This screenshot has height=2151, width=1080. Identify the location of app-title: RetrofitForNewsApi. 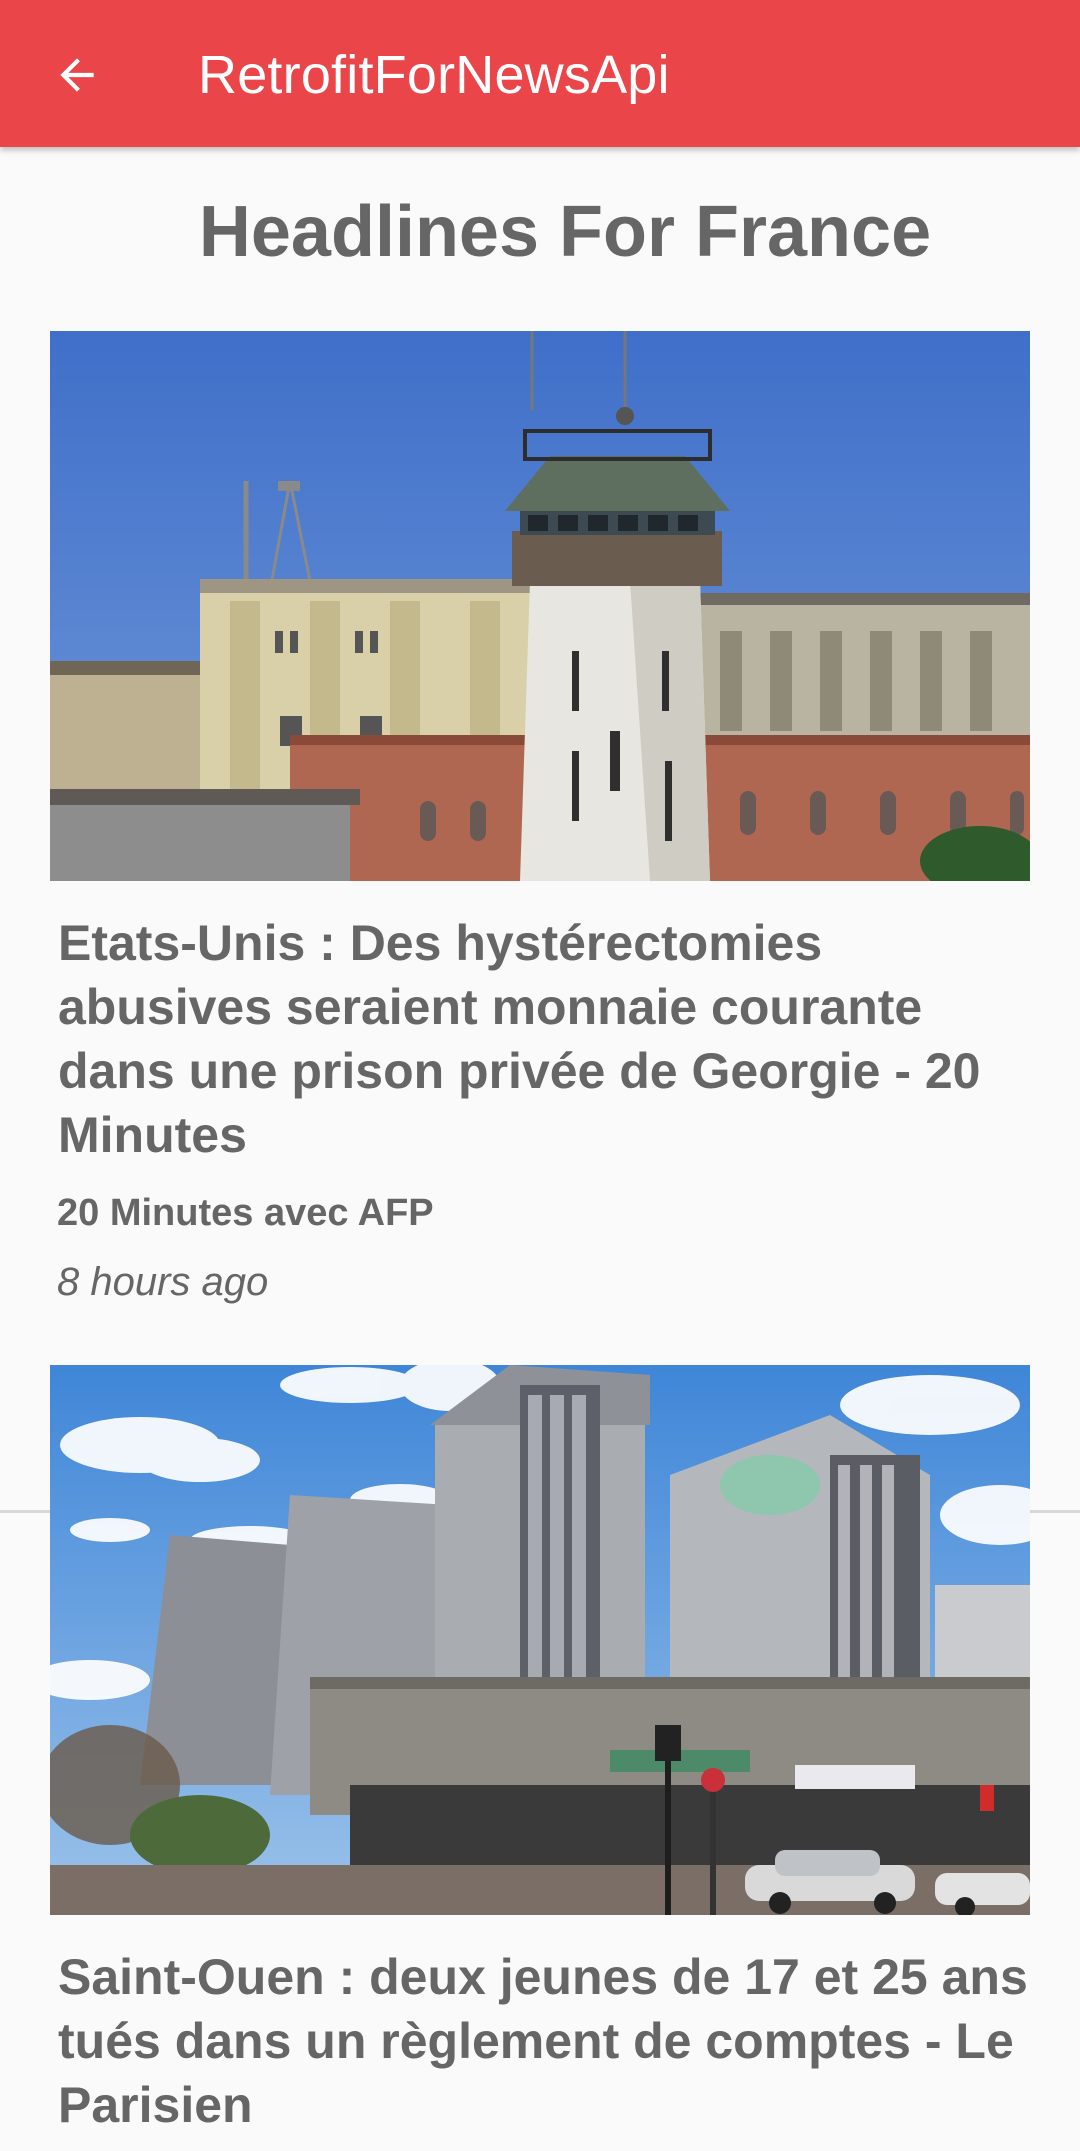
(434, 75).